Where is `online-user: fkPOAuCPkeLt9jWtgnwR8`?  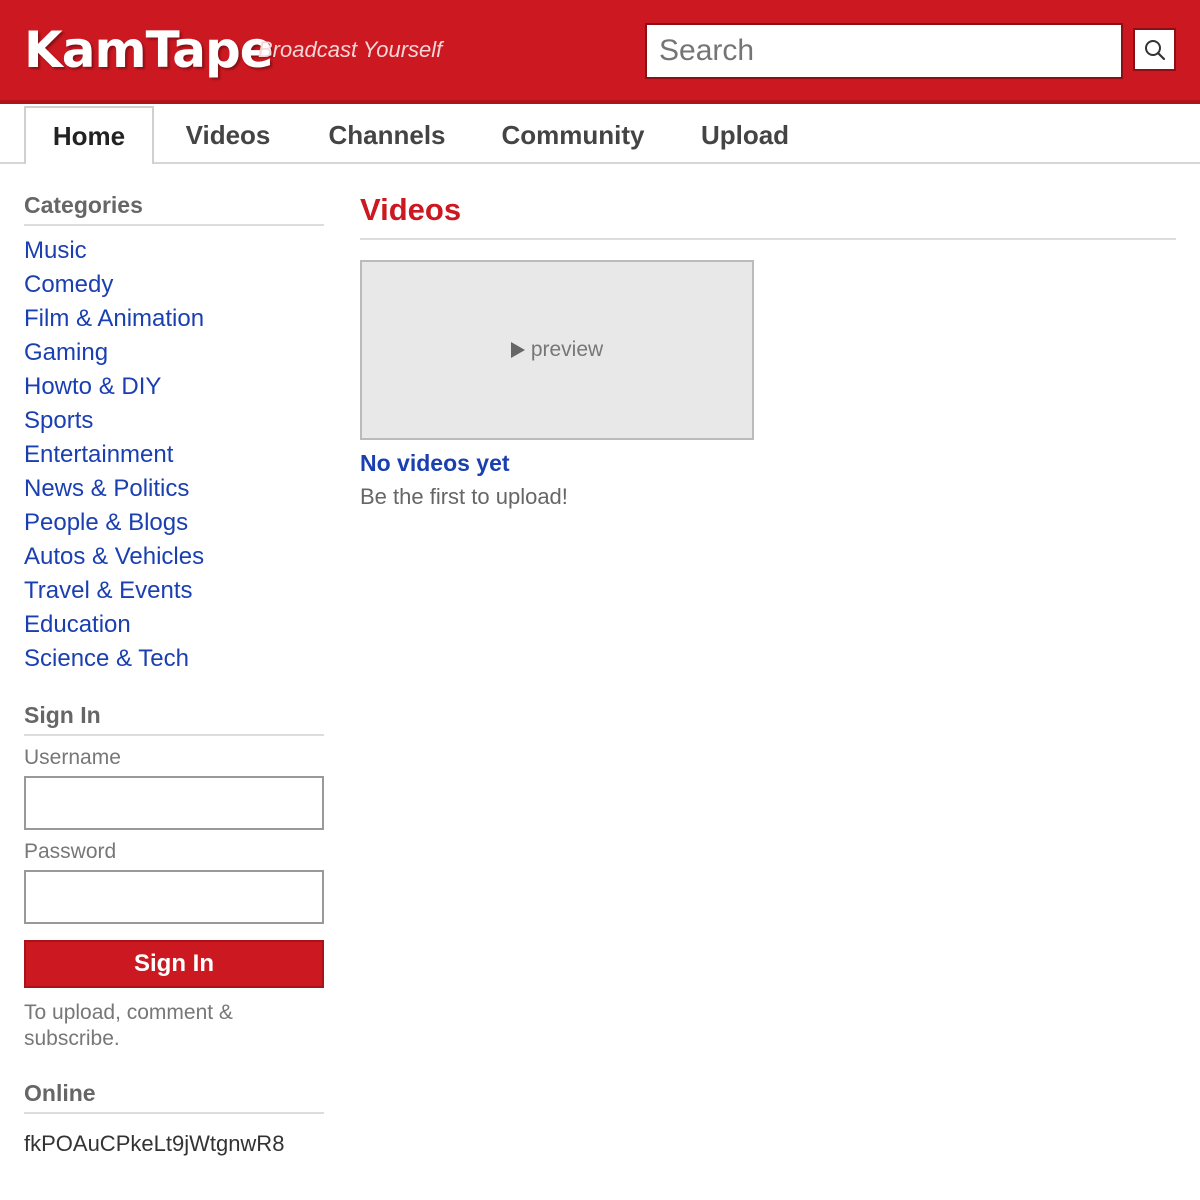
online-user: fkPOAuCPkeLt9jWtgnwR8 is located at coordinates (154, 1143).